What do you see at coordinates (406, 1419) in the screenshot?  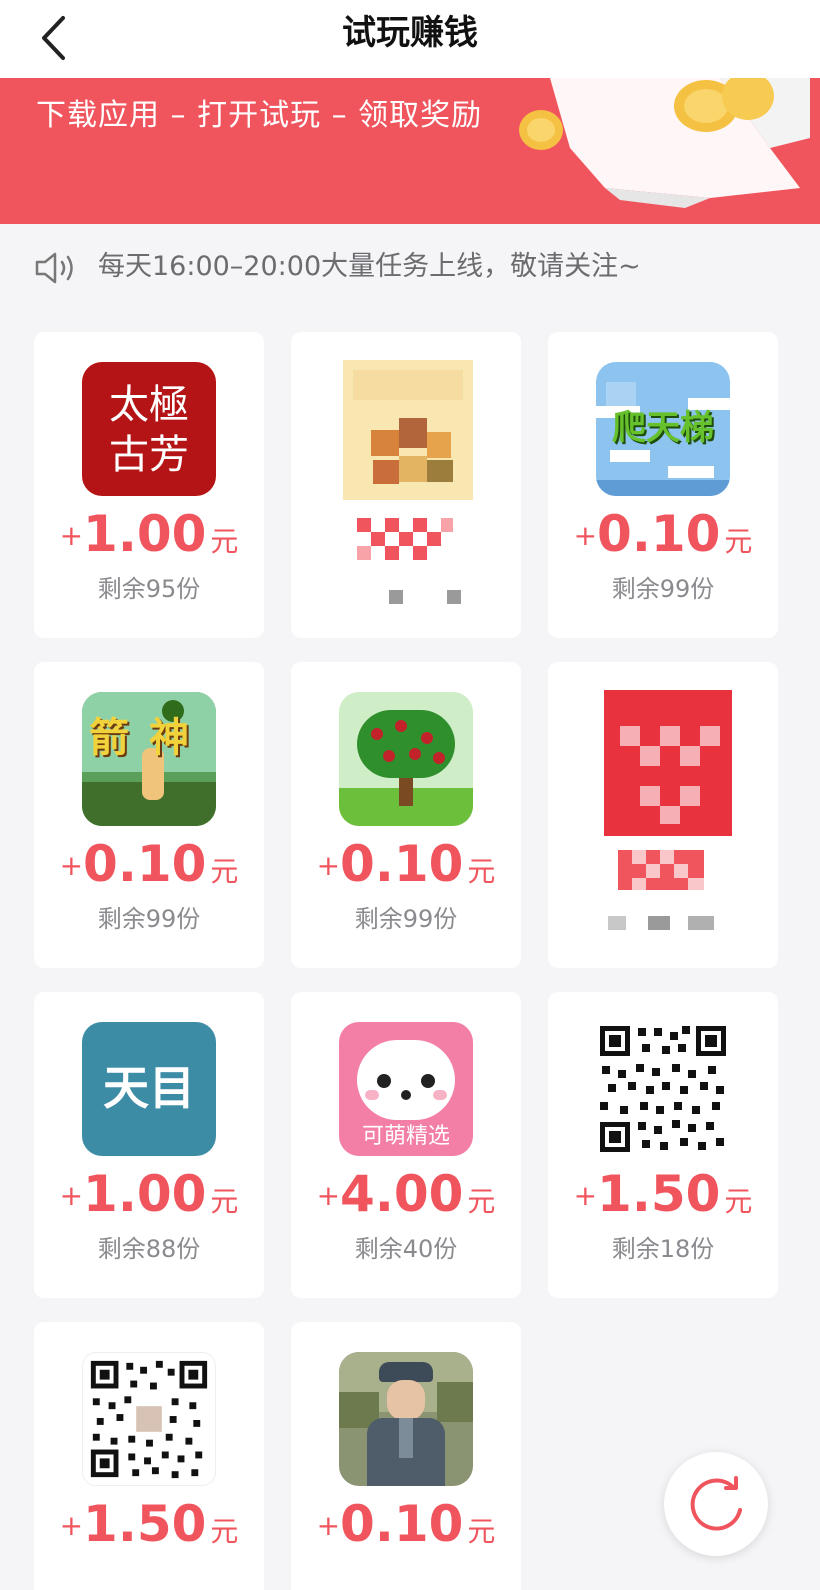 I see `soldier-game-app-icon` at bounding box center [406, 1419].